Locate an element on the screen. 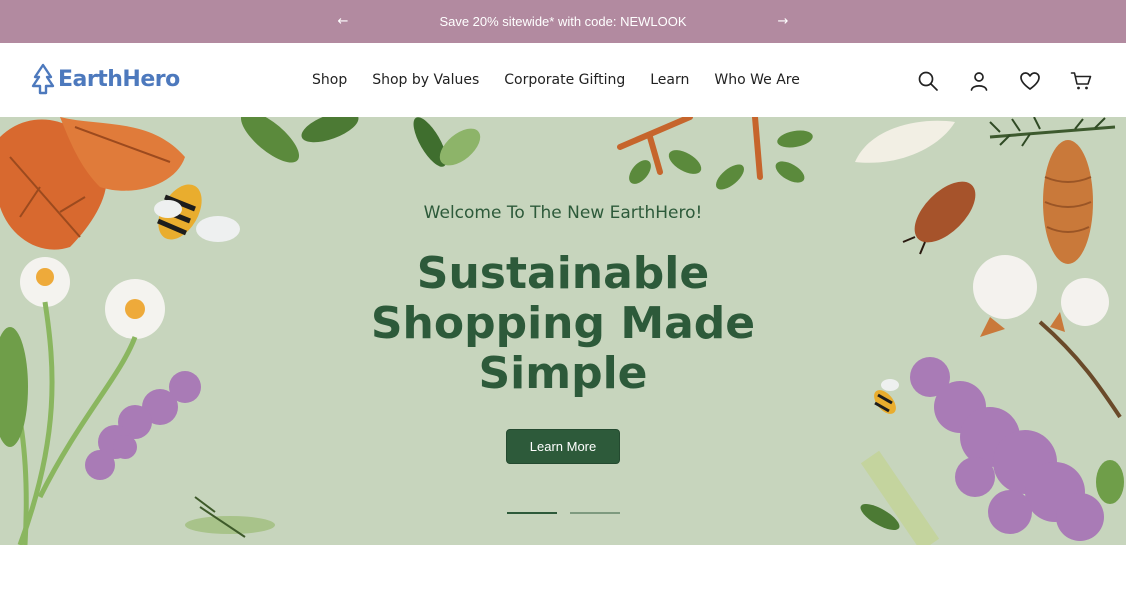 Image resolution: width=1126 pixels, height=600 pixels. feather-illustration is located at coordinates (905, 141).